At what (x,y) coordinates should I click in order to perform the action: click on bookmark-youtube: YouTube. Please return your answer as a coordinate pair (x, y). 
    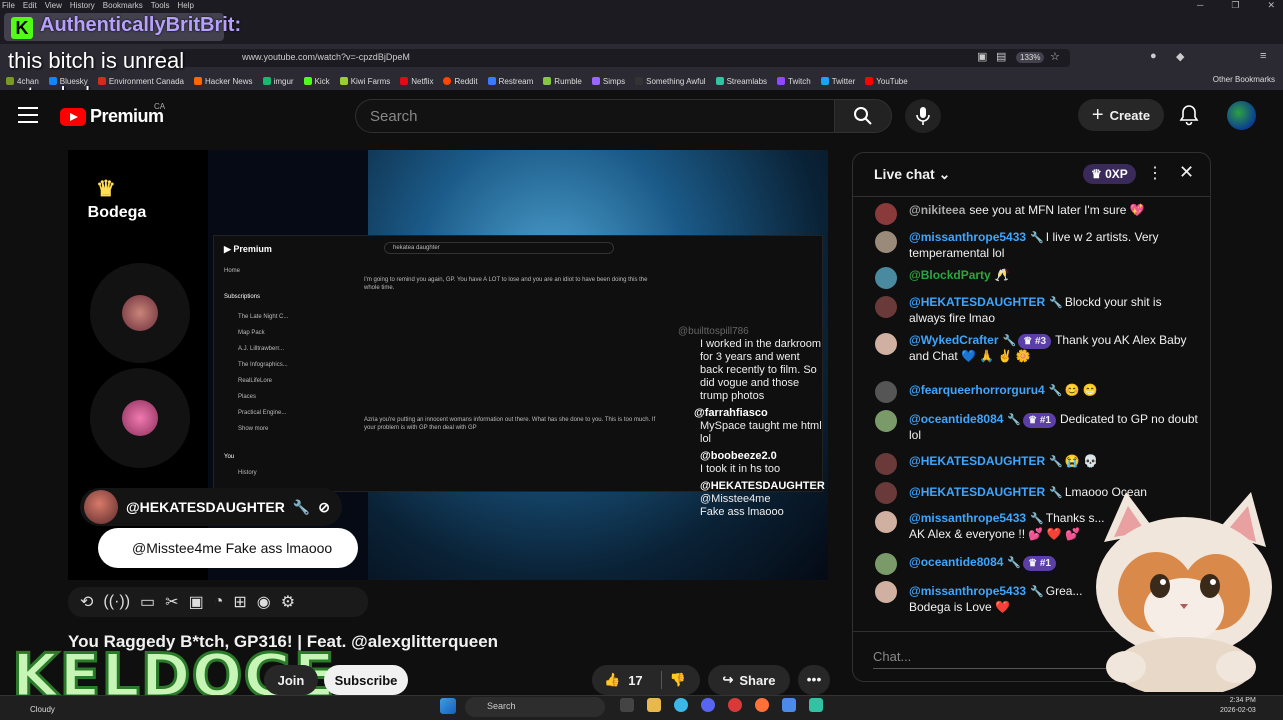
    Looking at the image, I should click on (886, 81).